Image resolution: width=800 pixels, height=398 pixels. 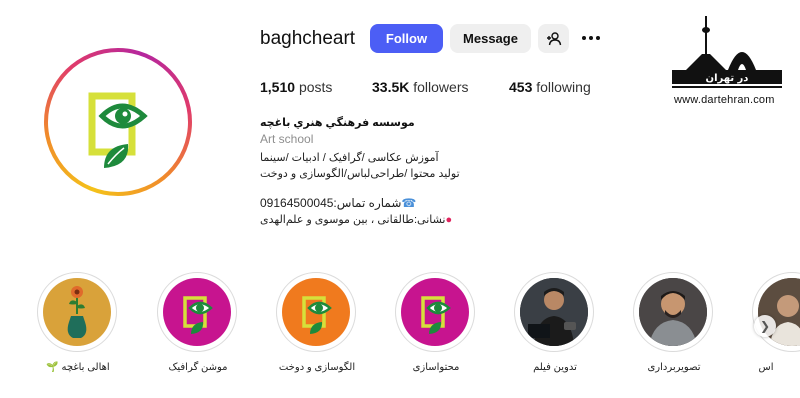 I want to click on watermark-logo-text: در تهران, so click(x=727, y=78).